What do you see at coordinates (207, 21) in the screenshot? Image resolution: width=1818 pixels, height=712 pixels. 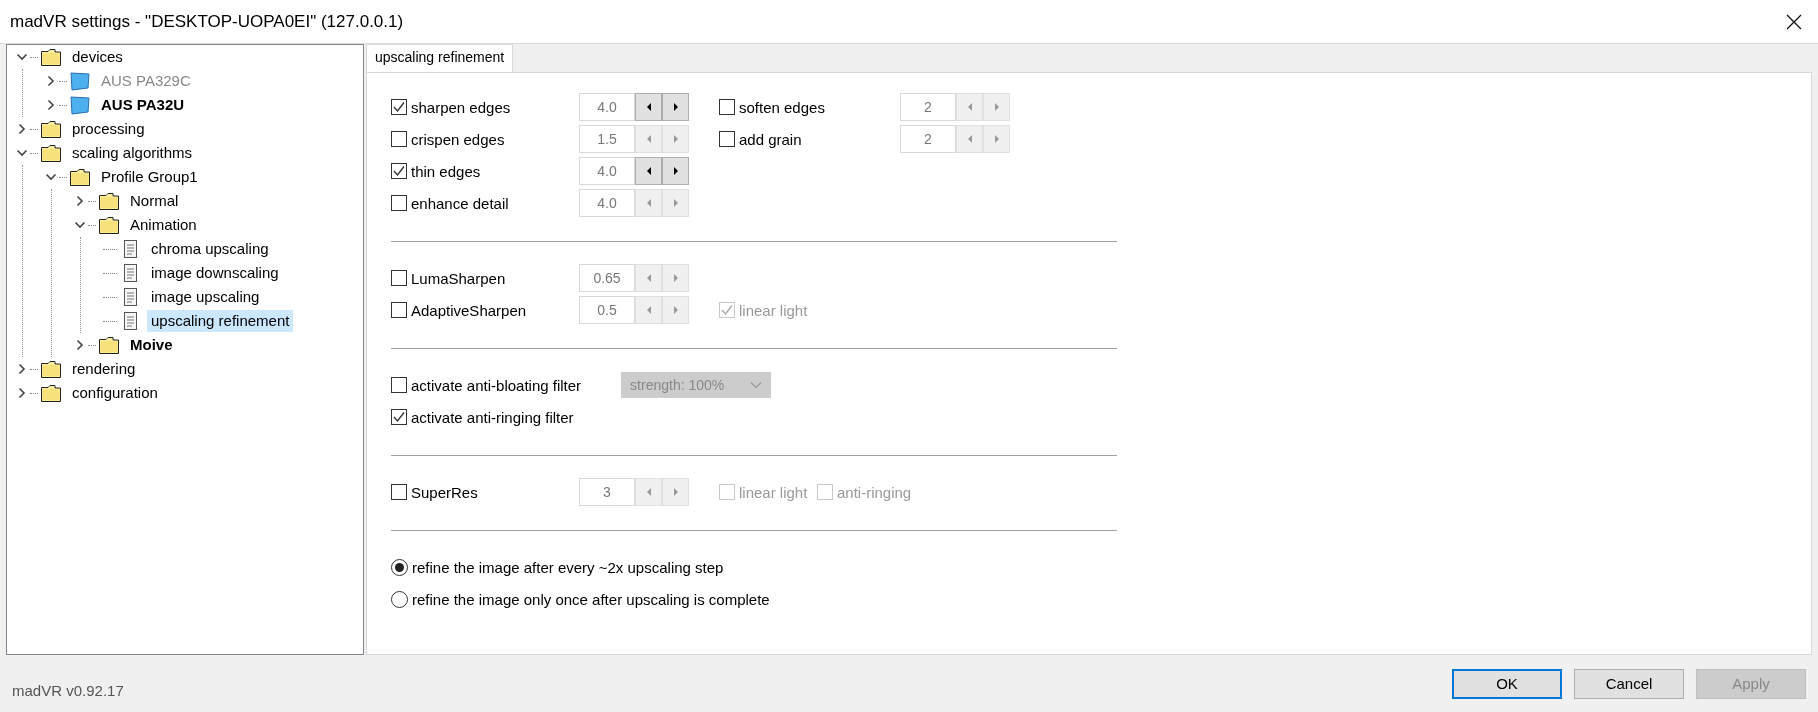 I see `window-title: madVR settings - "DESKTOP-UOPA0EI" (127.0.0.1)` at bounding box center [207, 21].